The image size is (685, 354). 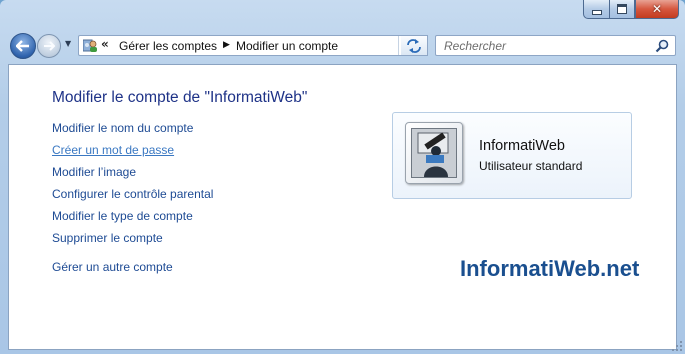 What do you see at coordinates (168, 46) in the screenshot?
I see `breadcrumb-manage-accounts: Gérer les comptes` at bounding box center [168, 46].